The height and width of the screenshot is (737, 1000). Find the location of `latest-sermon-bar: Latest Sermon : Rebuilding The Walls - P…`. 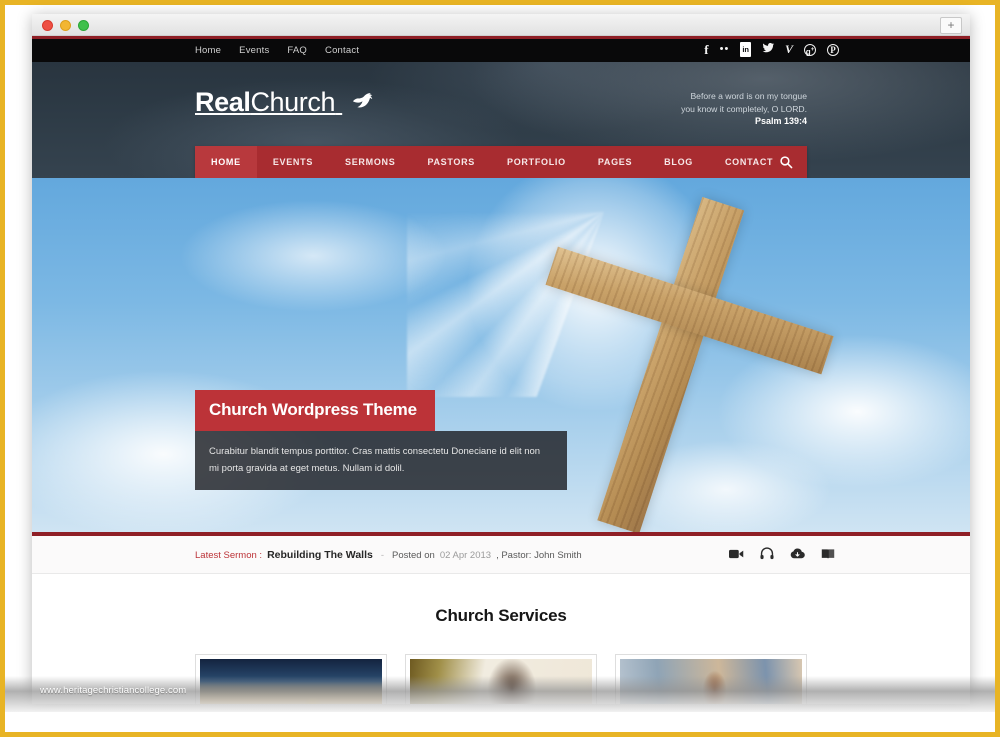

latest-sermon-bar: Latest Sermon : Rebuilding The Walls - P… is located at coordinates (501, 555).